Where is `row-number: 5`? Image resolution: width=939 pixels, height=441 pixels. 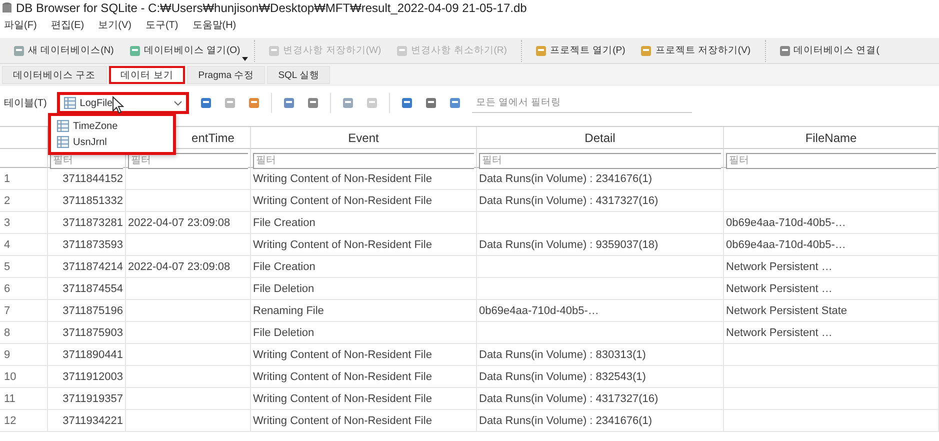
row-number: 5 is located at coordinates (24, 267).